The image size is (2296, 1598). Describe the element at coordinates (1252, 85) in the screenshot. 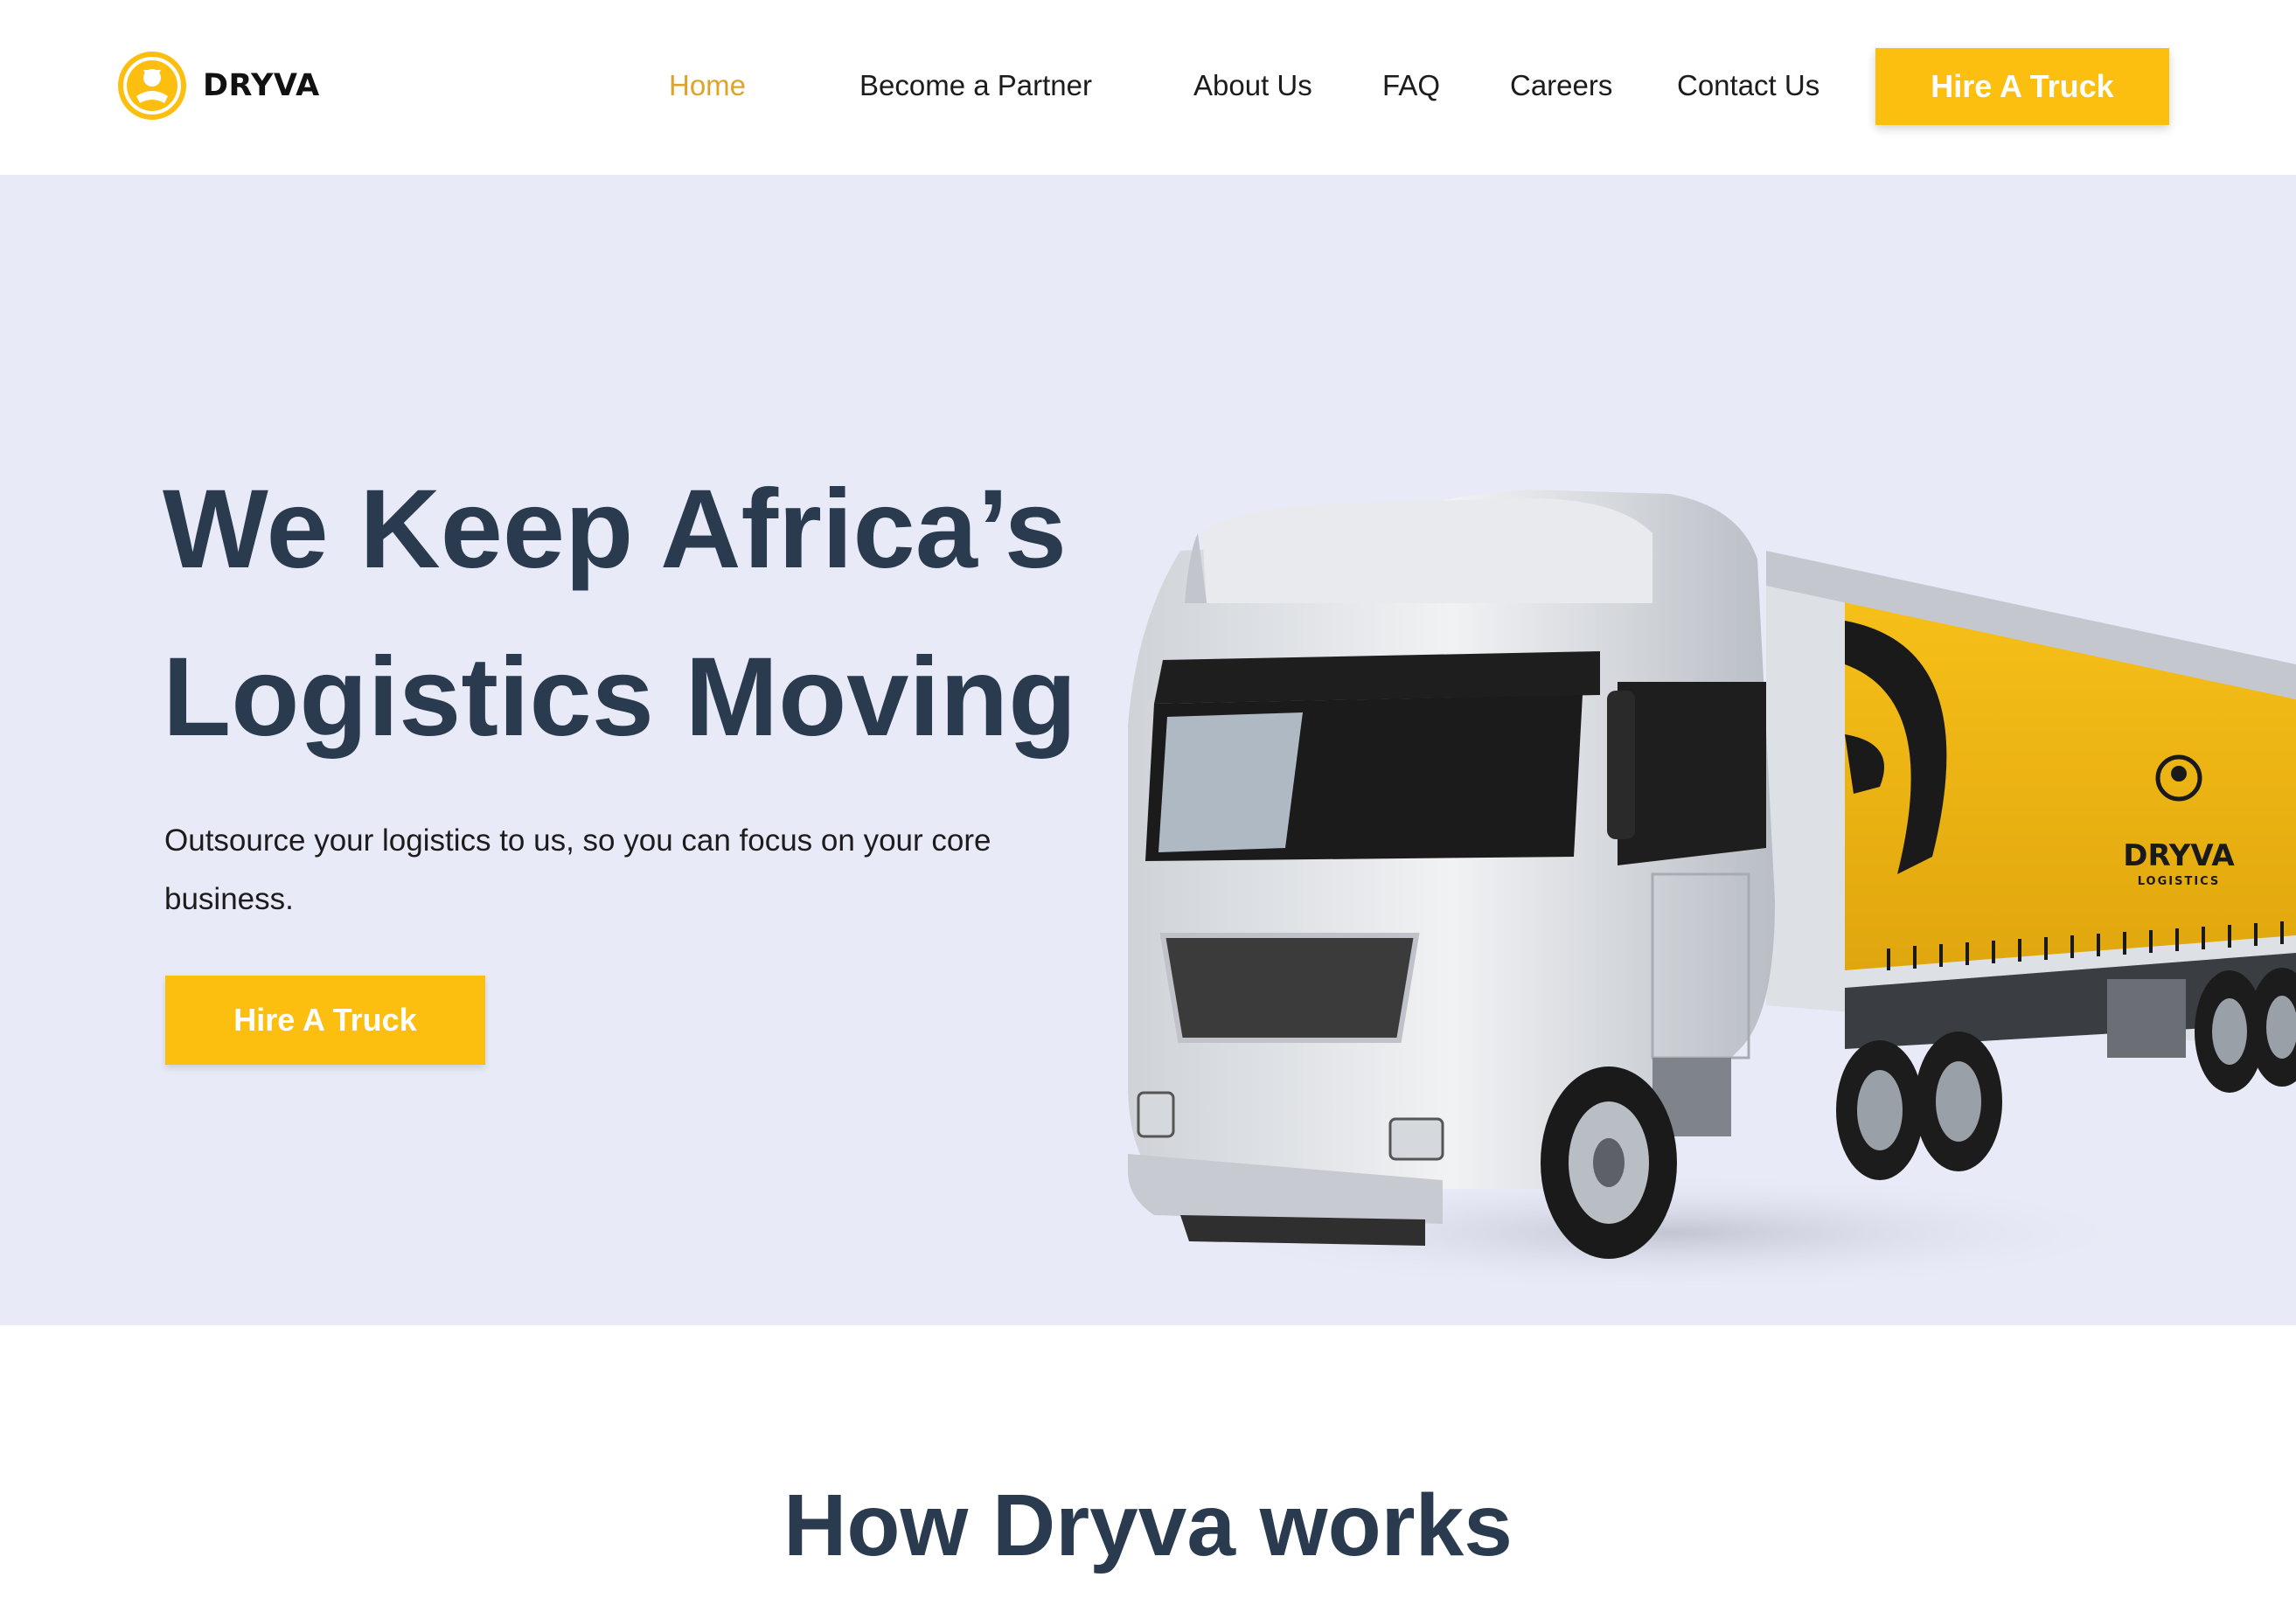

I see `nav-link-about-us: About Us` at that location.